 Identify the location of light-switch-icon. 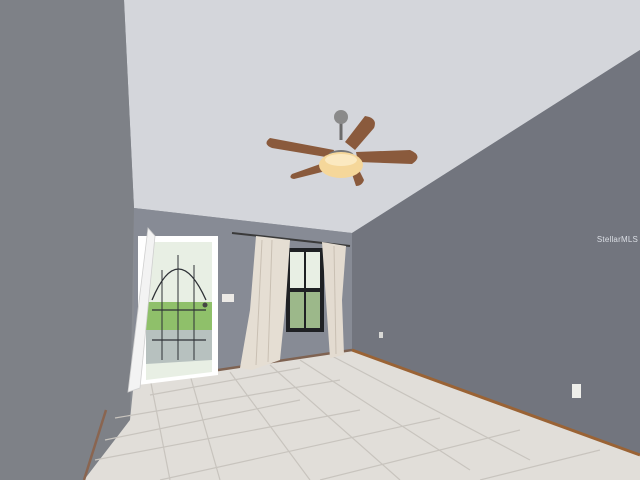
(228, 298).